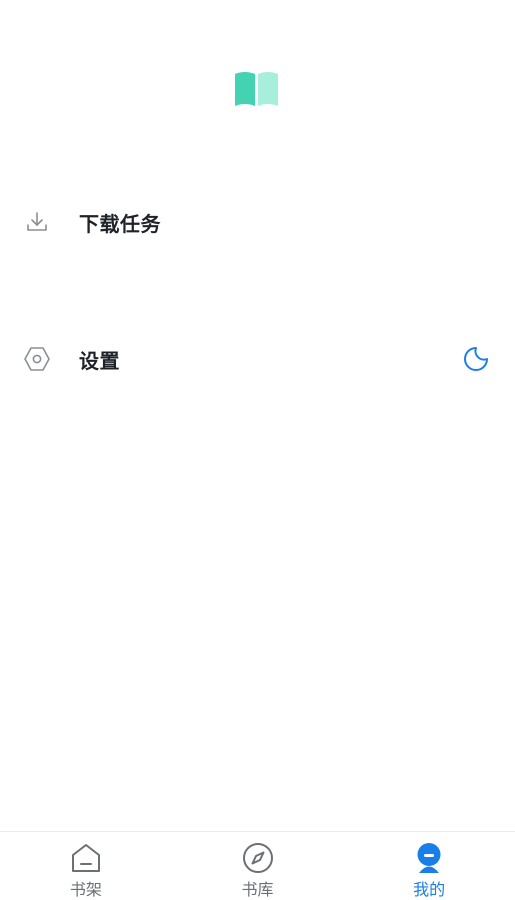  Describe the element at coordinates (257, 359) in the screenshot. I see `settings-row: 设置` at that location.